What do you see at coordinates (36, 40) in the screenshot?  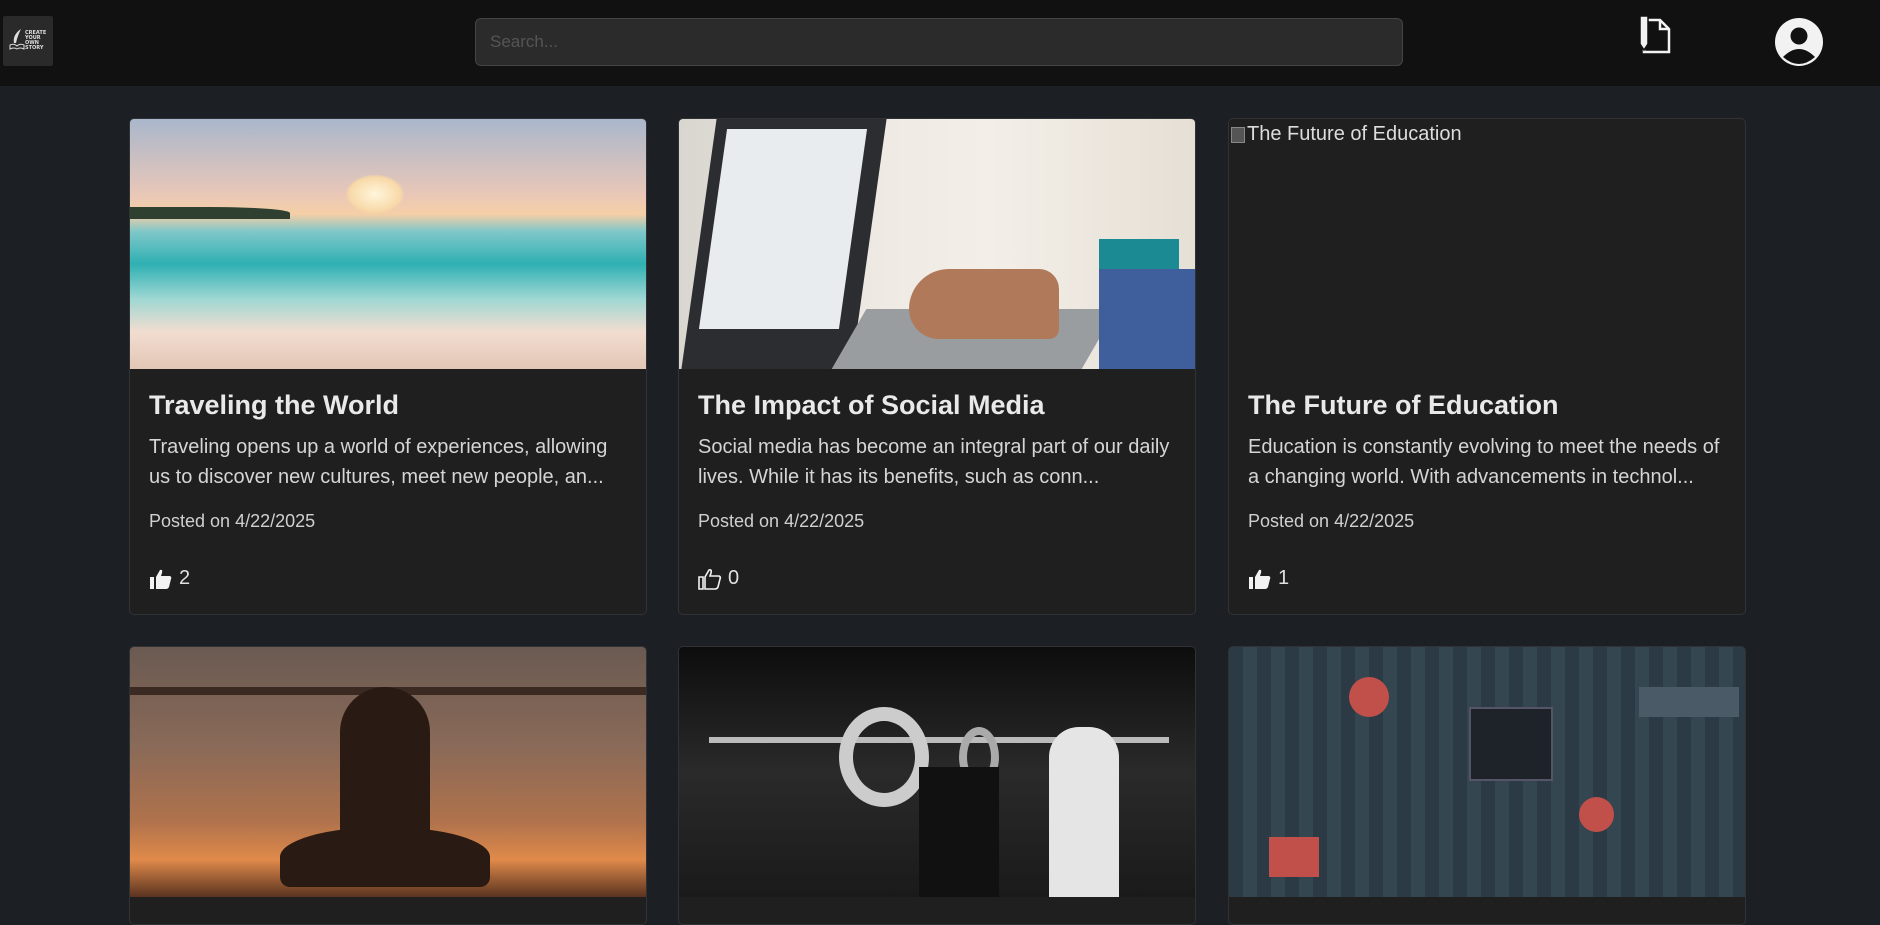 I see `logo-text: CREATE YOUR OWN STORY` at bounding box center [36, 40].